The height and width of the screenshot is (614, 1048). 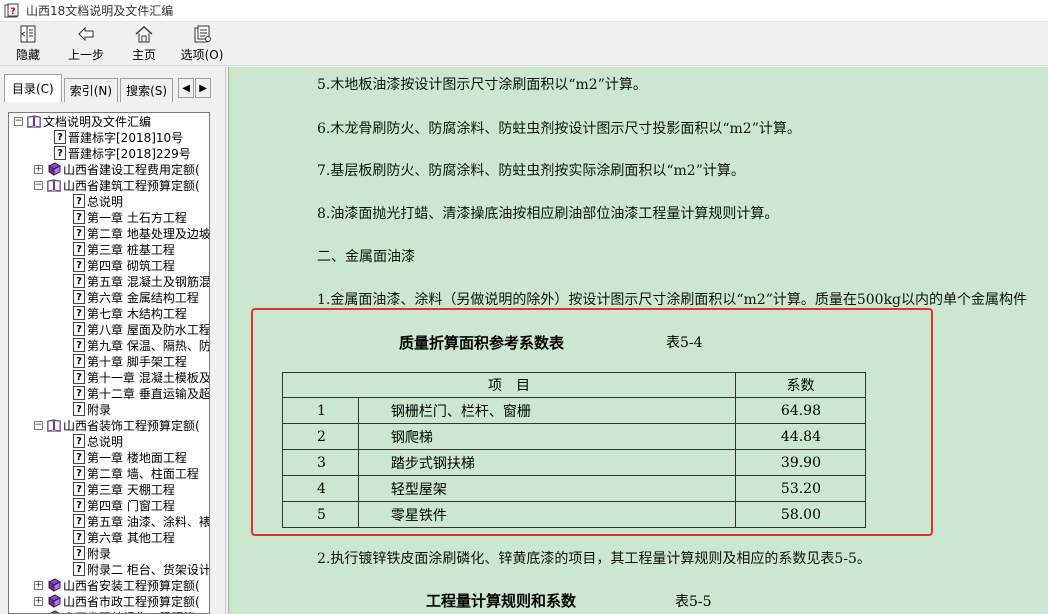 I want to click on tree-item: ? 第八章 屋面及防水工程, so click(x=109, y=329).